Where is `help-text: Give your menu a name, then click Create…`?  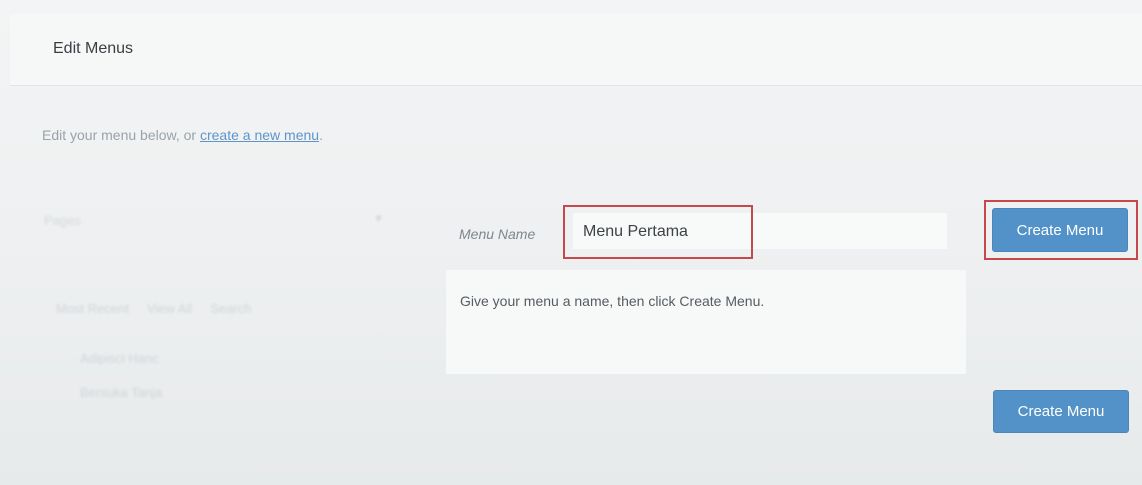
help-text: Give your menu a name, then click Create… is located at coordinates (612, 301).